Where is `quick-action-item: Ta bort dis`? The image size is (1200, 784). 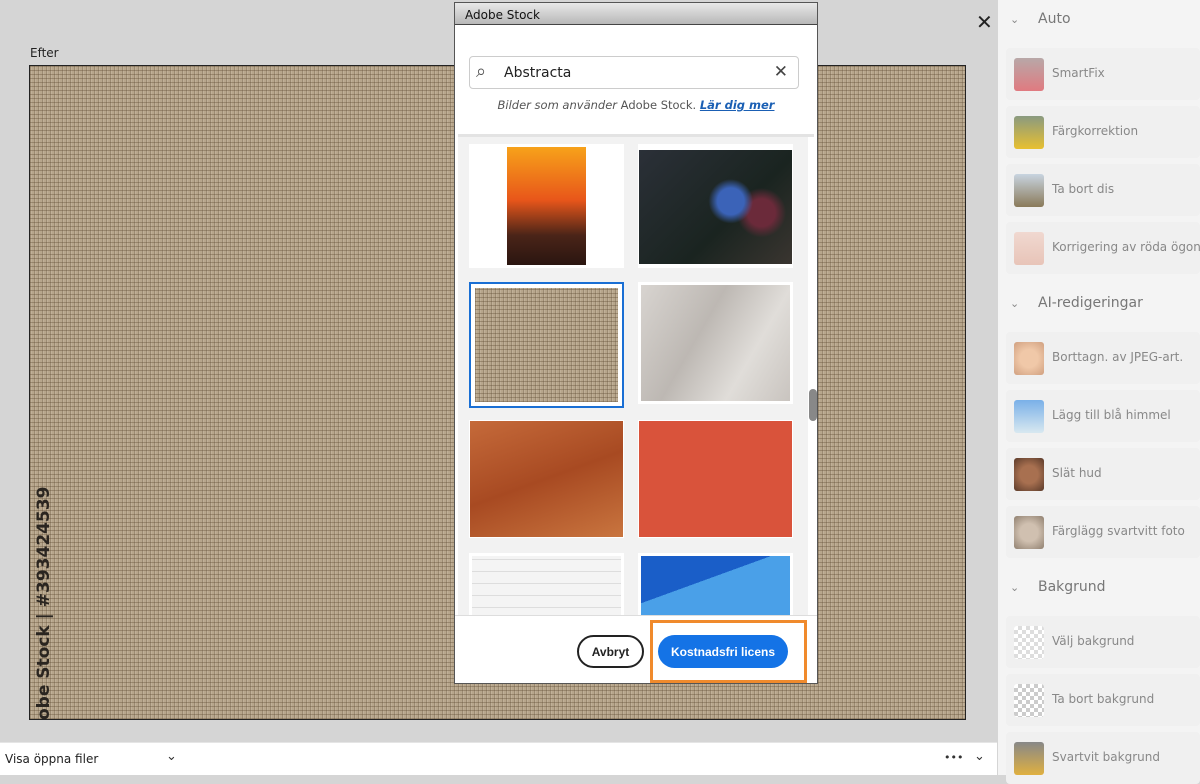 quick-action-item: Ta bort dis is located at coordinates (1103, 190).